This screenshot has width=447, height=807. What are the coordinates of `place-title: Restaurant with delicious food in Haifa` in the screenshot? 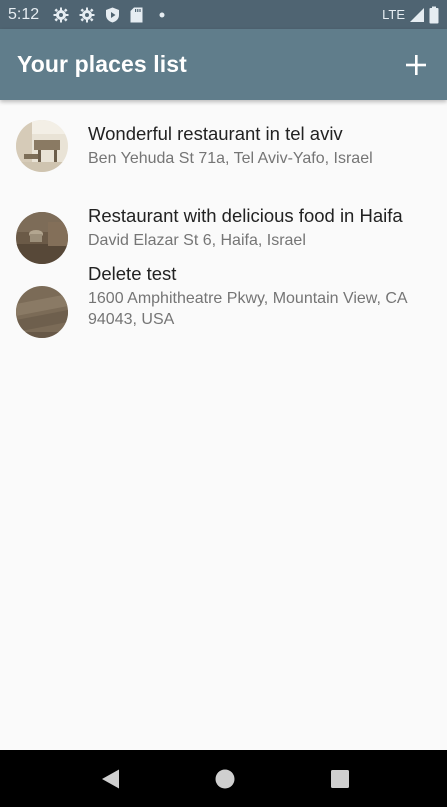 It's located at (245, 215).